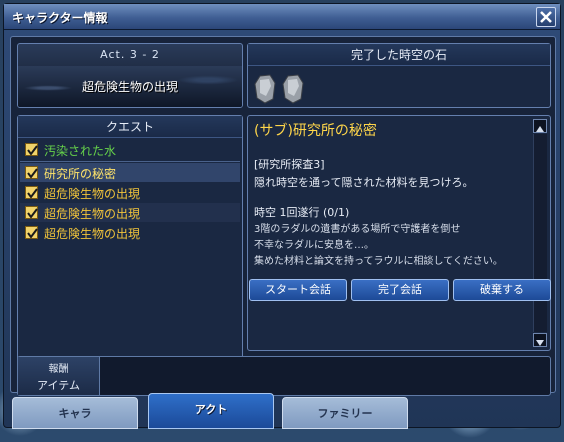 This screenshot has height=442, width=564. What do you see at coordinates (60, 18) in the screenshot?
I see `window-title: キャラクター情報` at bounding box center [60, 18].